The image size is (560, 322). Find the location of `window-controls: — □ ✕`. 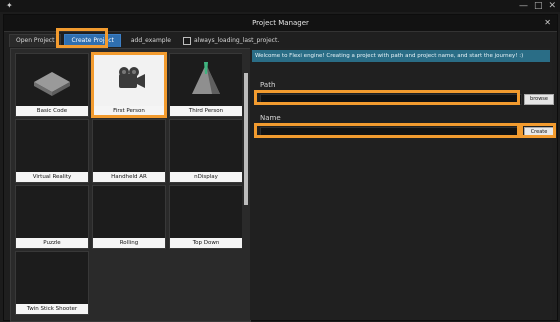

window-controls: — □ ✕ is located at coordinates (537, 6).